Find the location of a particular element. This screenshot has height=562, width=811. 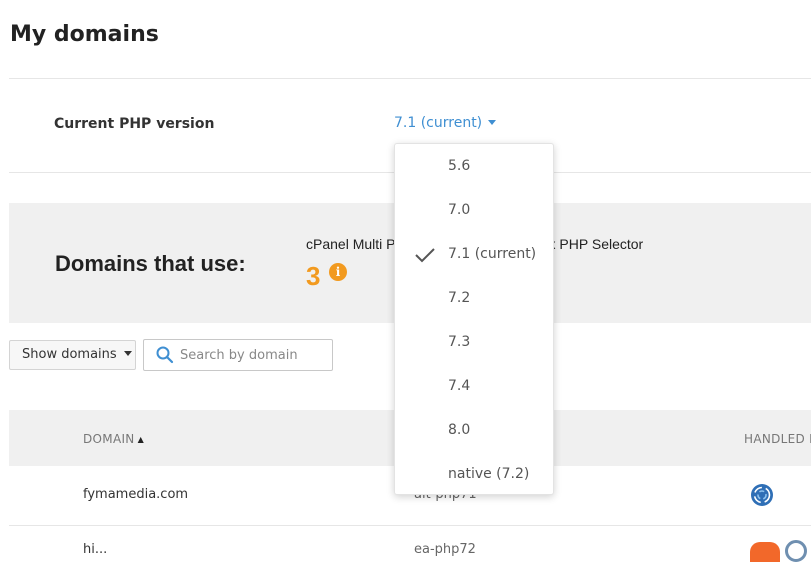

show-domains-label: Show domains is located at coordinates (69, 354).